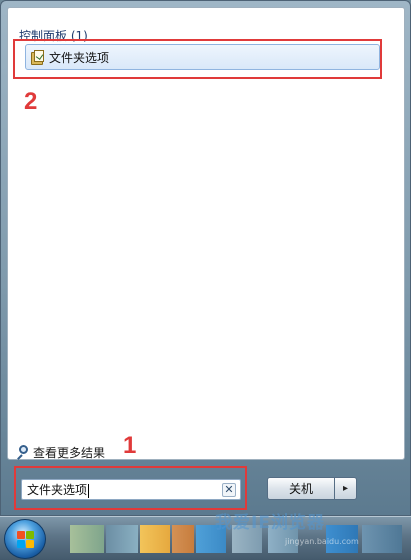 Image resolution: width=411 pixels, height=560 pixels. What do you see at coordinates (346, 488) in the screenshot?
I see `shutdown-options-button: ▸` at bounding box center [346, 488].